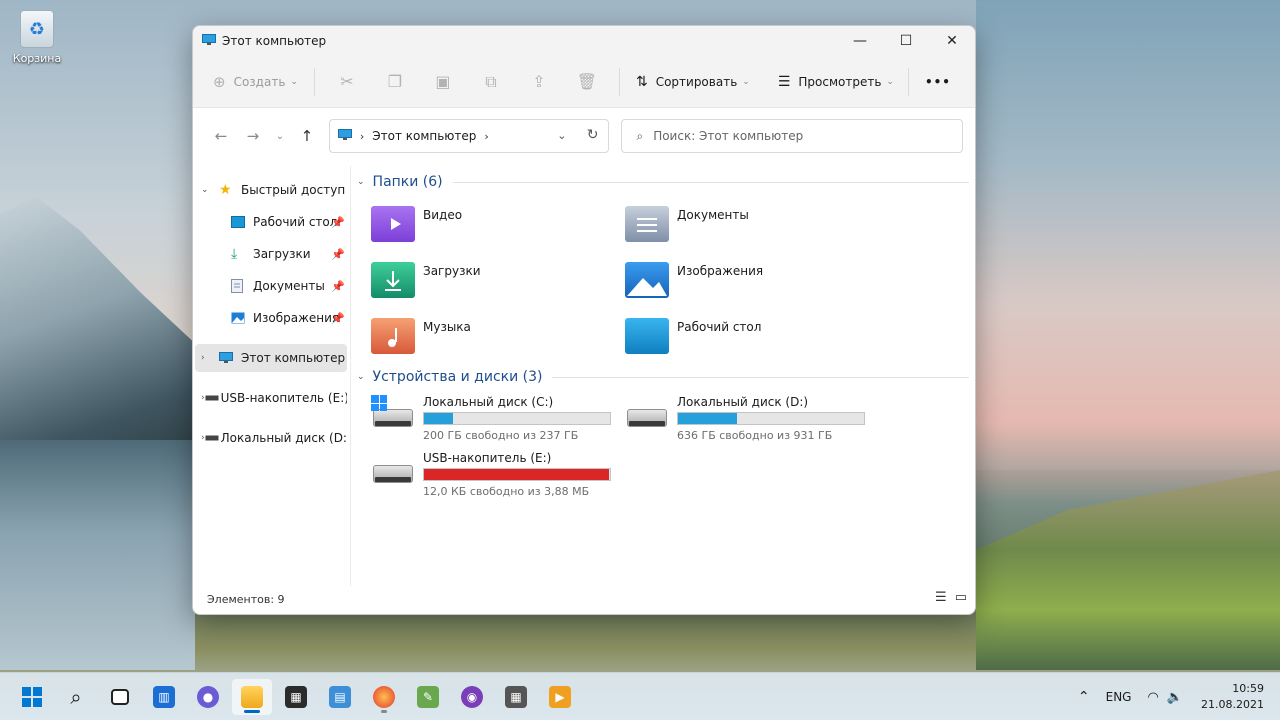 The image size is (1280, 720). Describe the element at coordinates (416, 224) in the screenshot. I see `folder-item-video: Видео` at that location.